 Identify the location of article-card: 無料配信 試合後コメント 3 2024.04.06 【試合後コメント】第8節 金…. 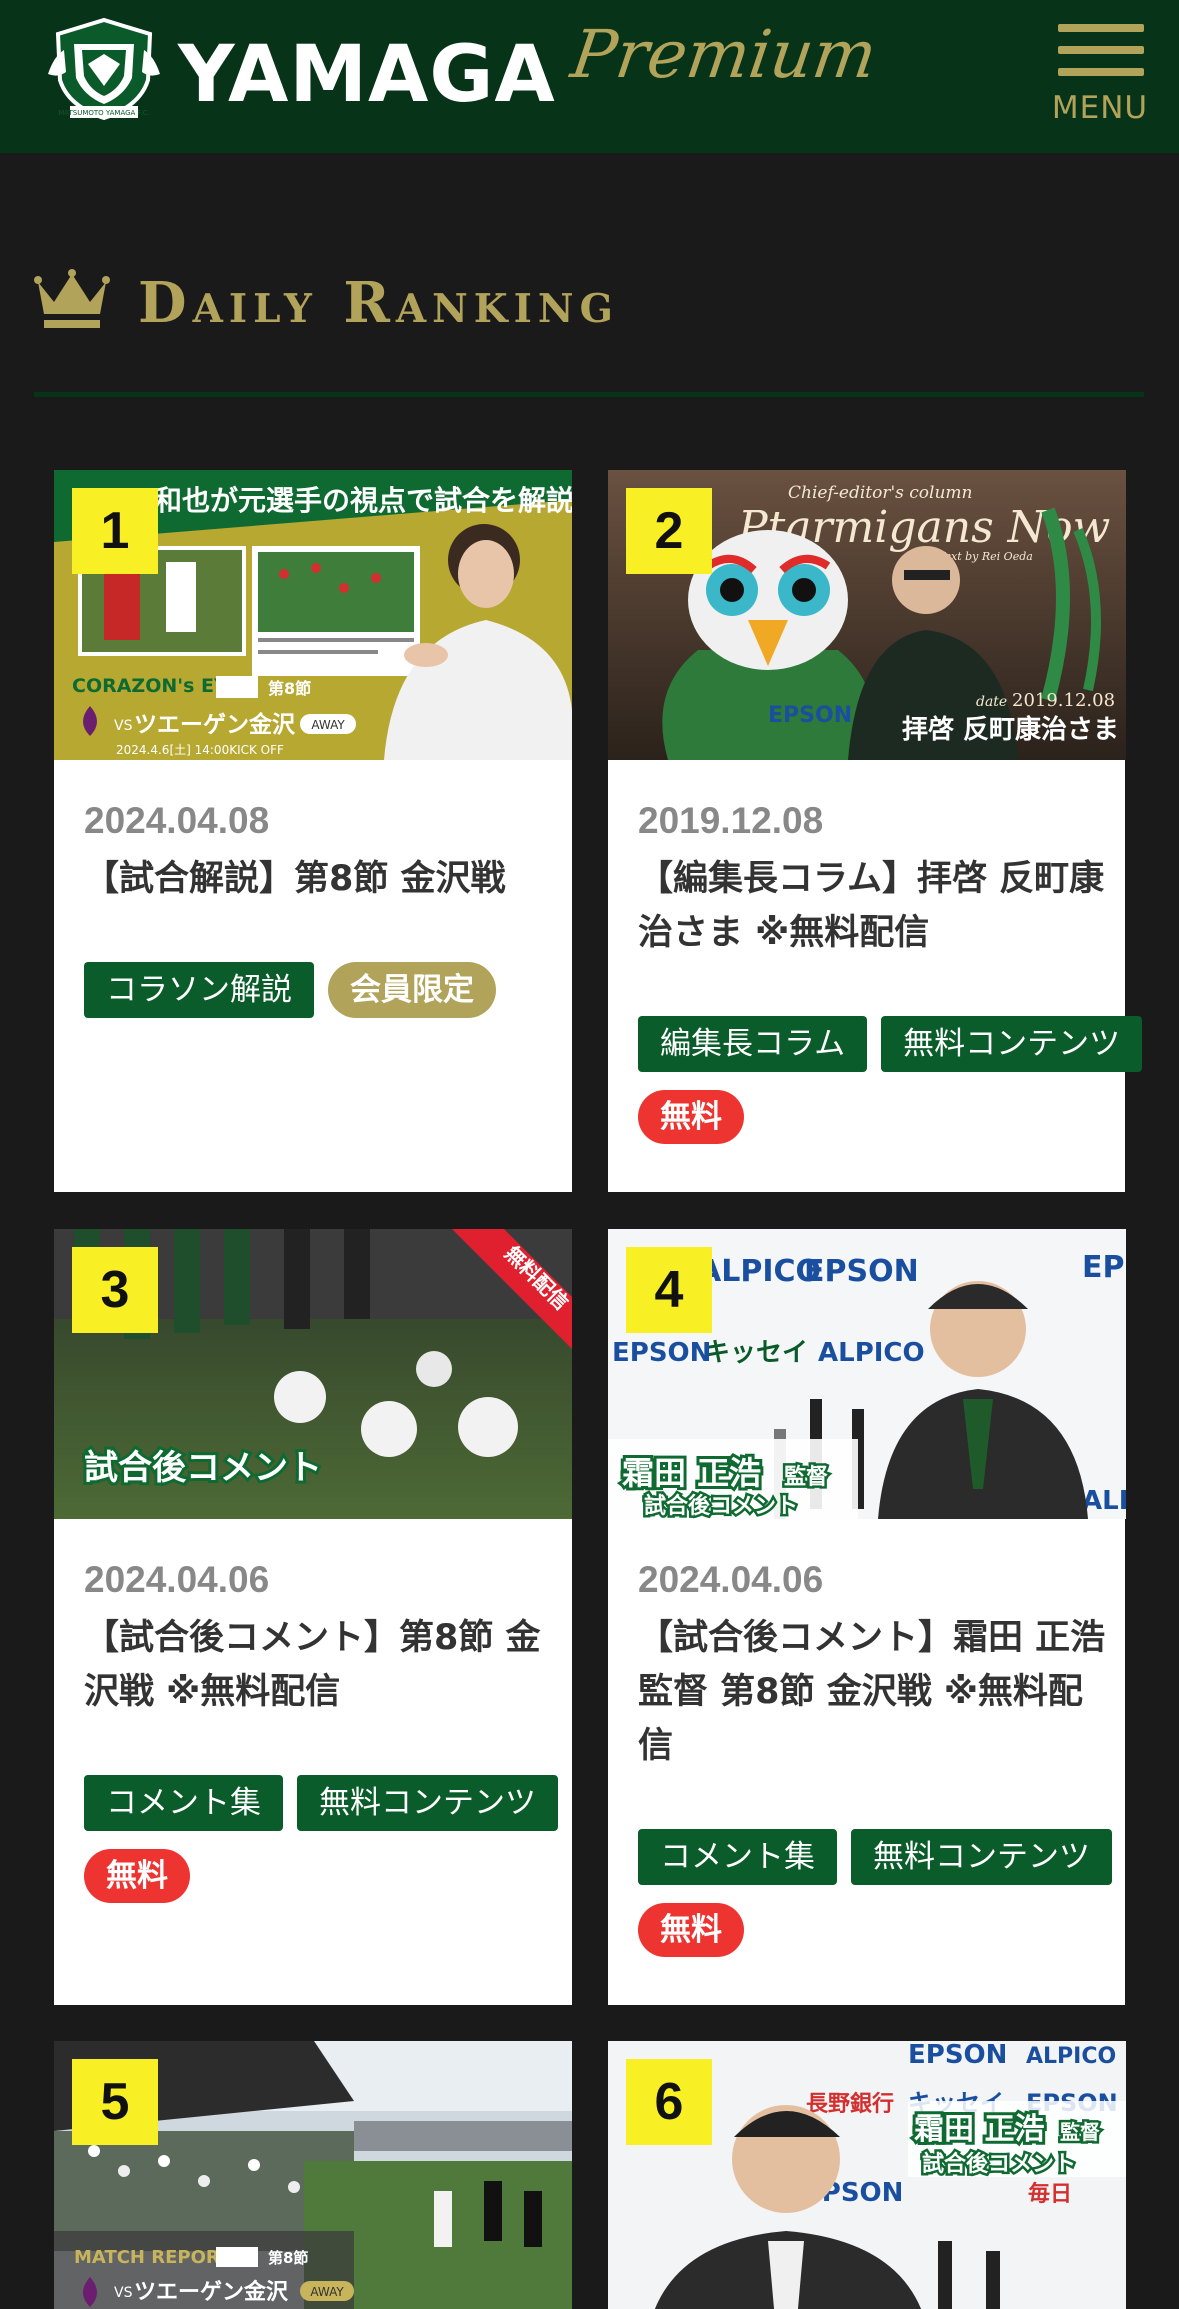
(313, 1617).